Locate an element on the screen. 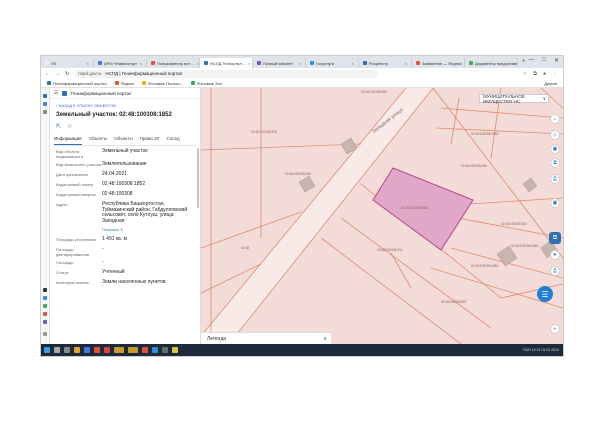 The height and width of the screenshot is (424, 600). attribute-row: Площадь уточненная 1 491 кв. м is located at coordinates (125, 239).